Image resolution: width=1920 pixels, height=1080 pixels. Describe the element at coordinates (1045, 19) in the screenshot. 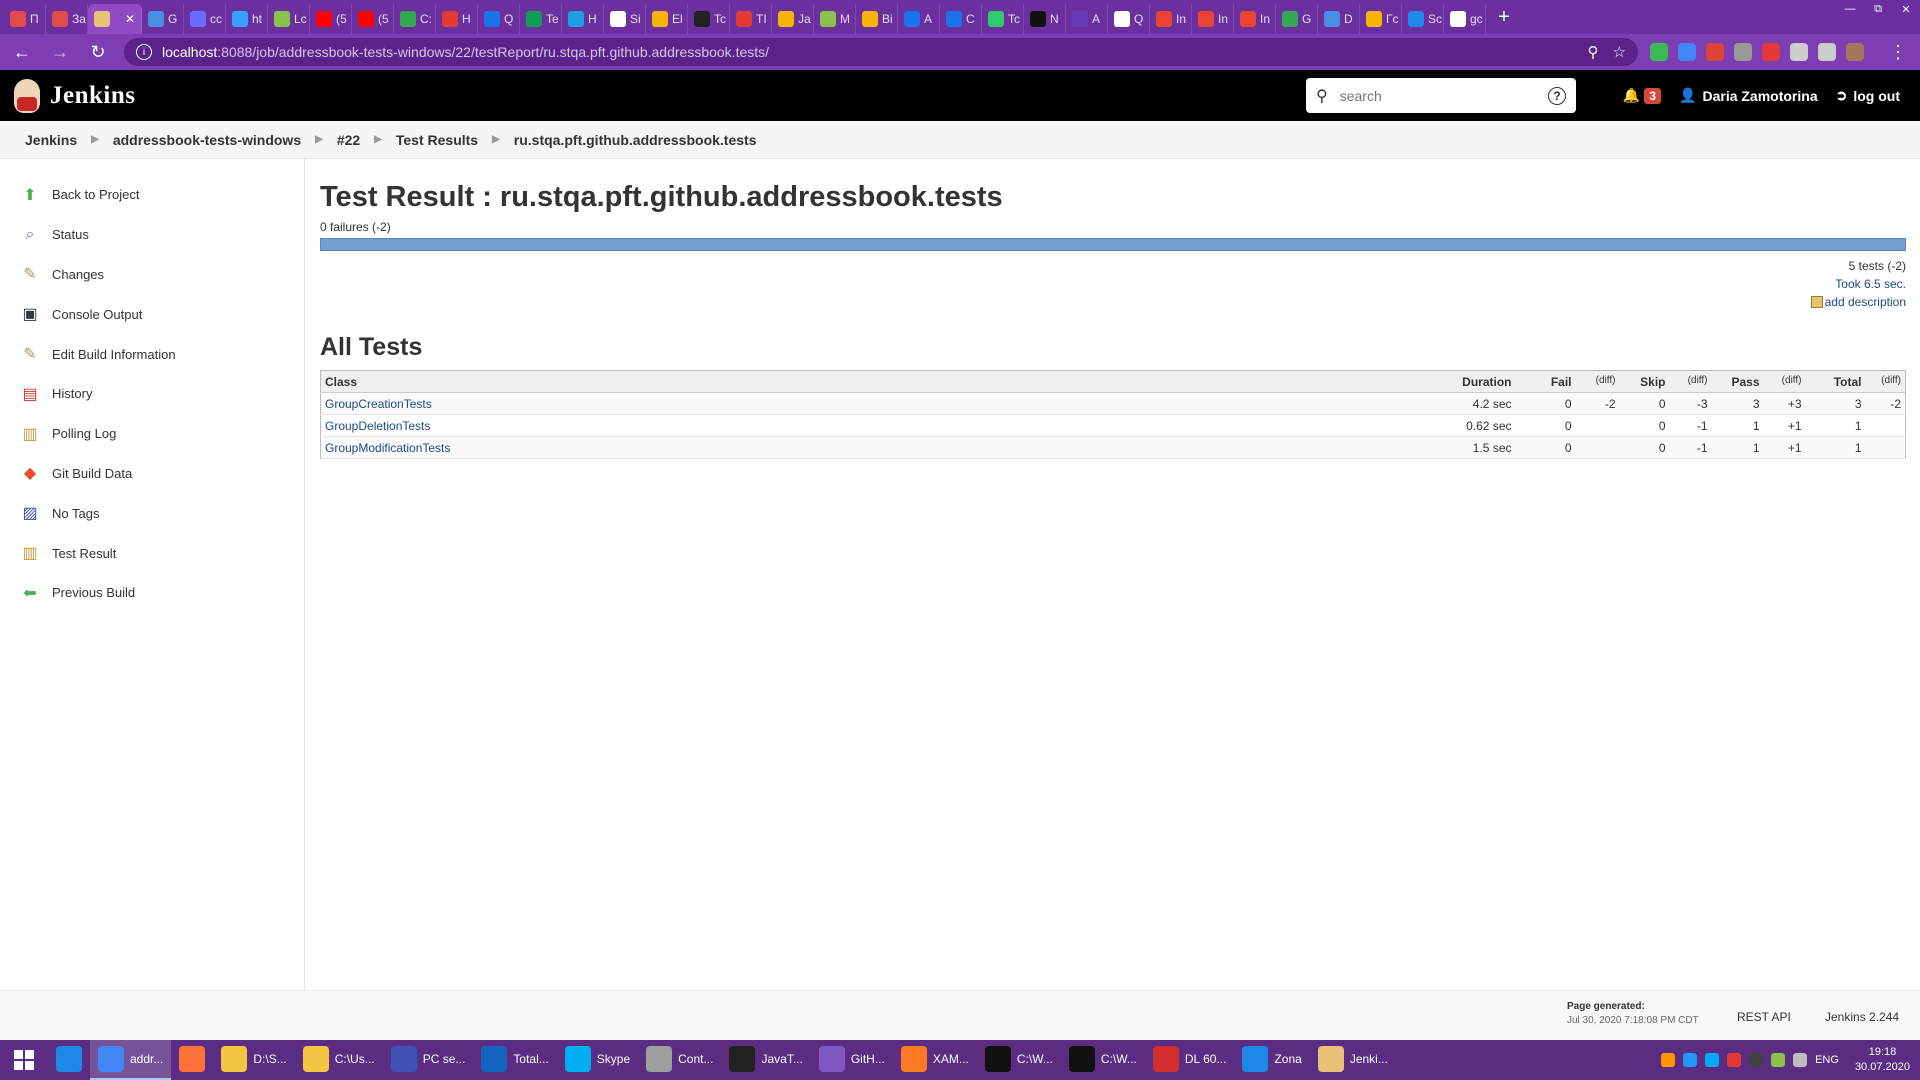

I see `browser-tab: N` at that location.